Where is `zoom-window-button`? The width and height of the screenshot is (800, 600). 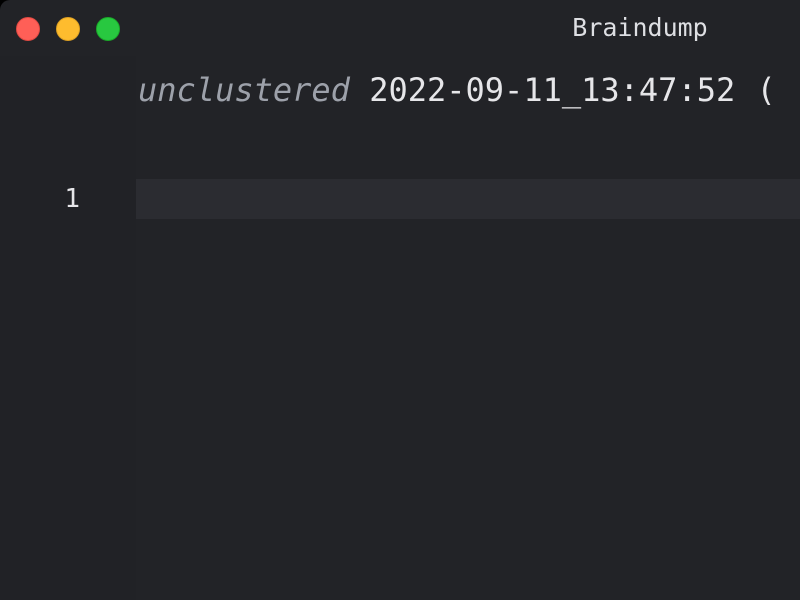
zoom-window-button is located at coordinates (108, 29).